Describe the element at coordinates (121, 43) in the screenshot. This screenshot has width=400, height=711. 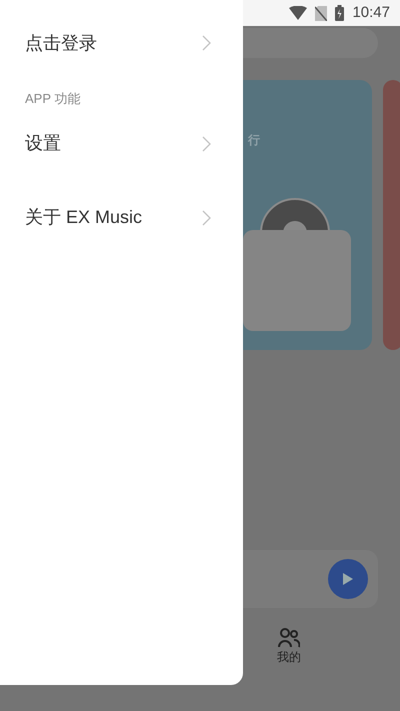
I see `login-item: 点击登录` at that location.